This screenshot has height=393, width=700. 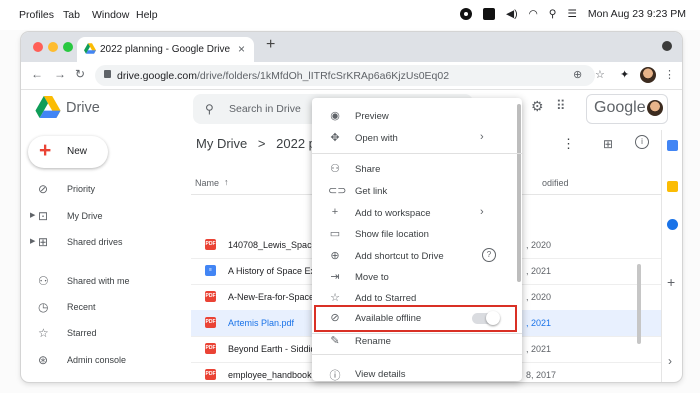 I want to click on forward-icon: →, so click(x=60, y=74).